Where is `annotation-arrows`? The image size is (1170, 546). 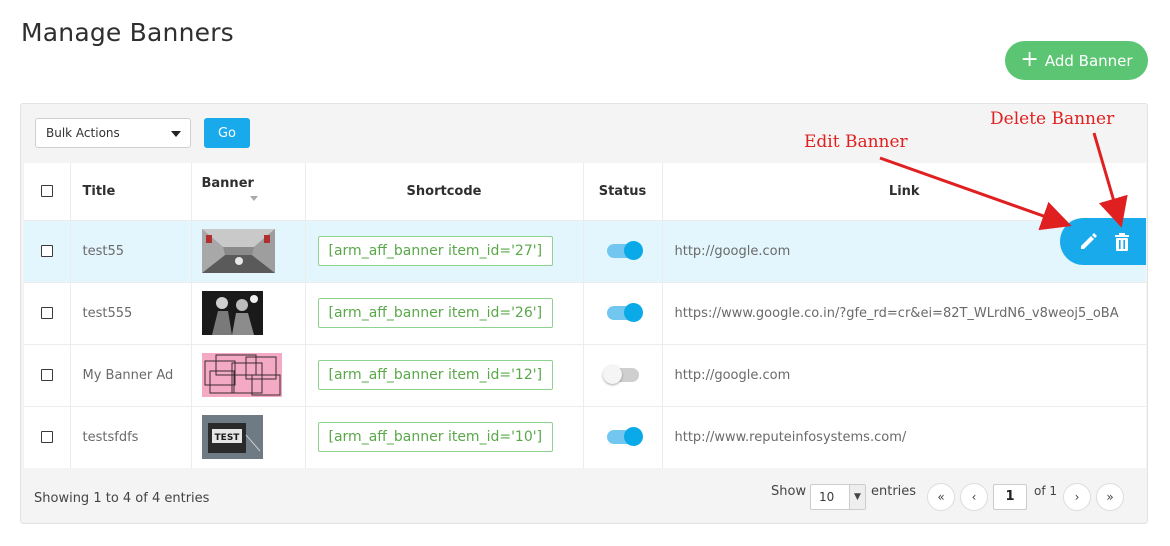 annotation-arrows is located at coordinates (1003, 181).